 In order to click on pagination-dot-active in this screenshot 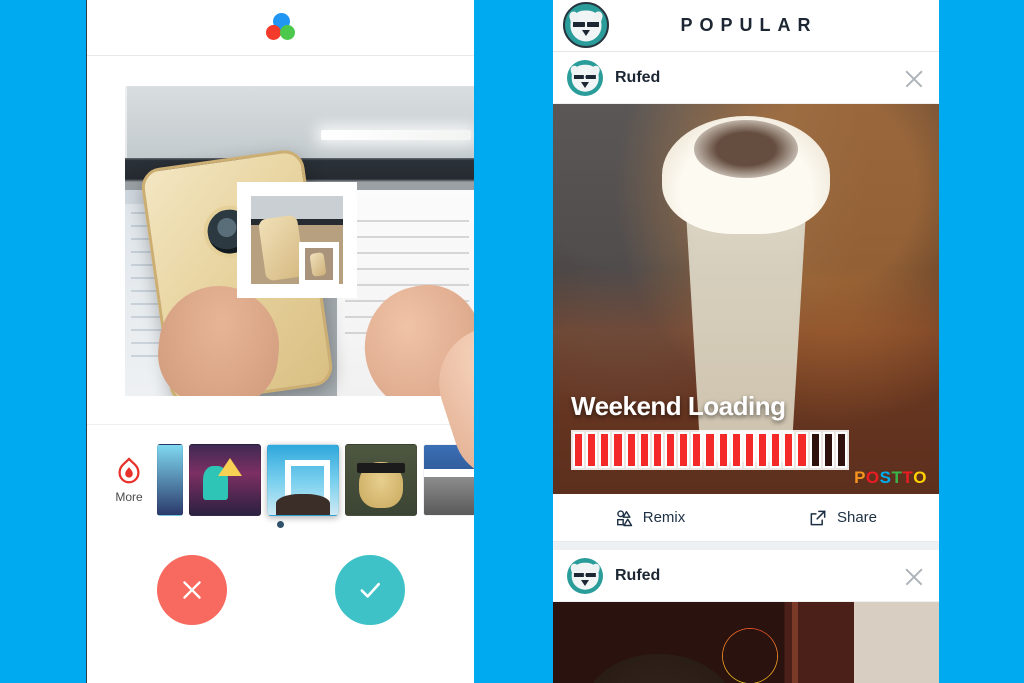, I will do `click(280, 524)`.